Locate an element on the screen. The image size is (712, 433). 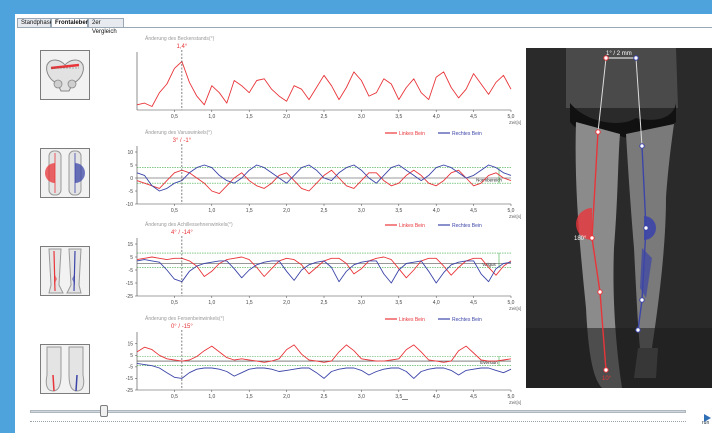
lower-leg-thumbnail is located at coordinates (65, 271).